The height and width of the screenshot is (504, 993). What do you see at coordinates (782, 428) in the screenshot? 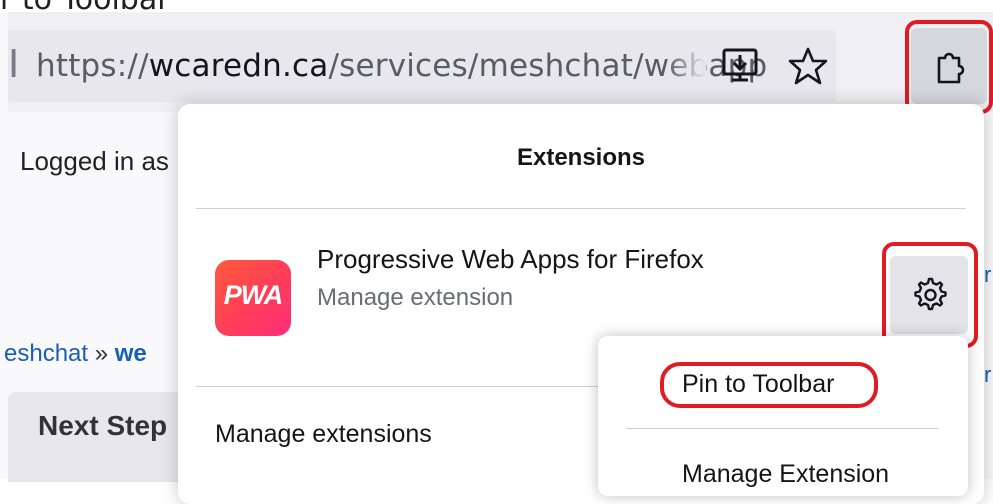
I see `menu-divider` at bounding box center [782, 428].